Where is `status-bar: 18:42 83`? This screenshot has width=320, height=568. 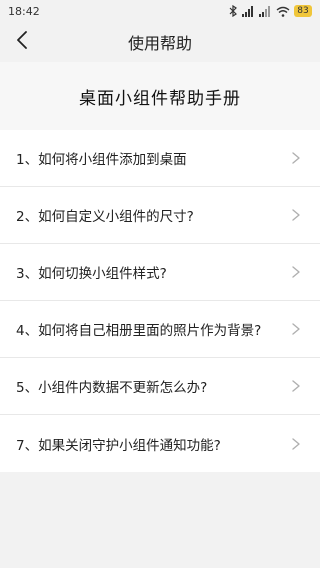
status-bar: 18:42 83 is located at coordinates (160, 11).